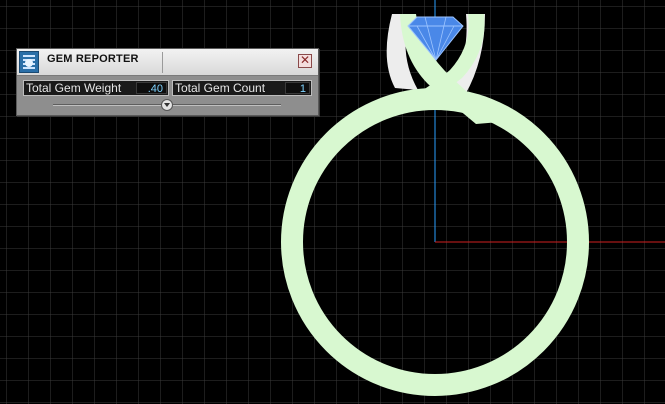  Describe the element at coordinates (297, 88) in the screenshot. I see `total-gem-count-value: 1` at that location.